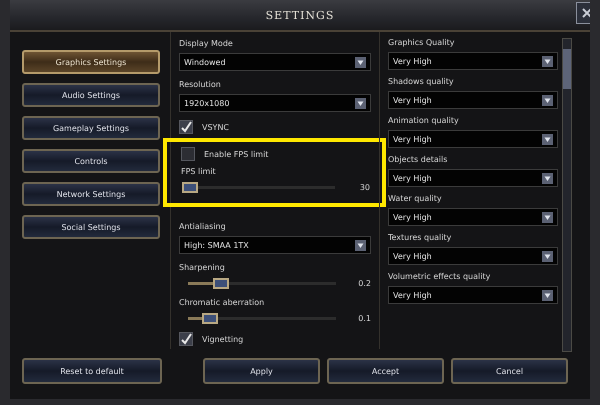  I want to click on close-icon, so click(585, 13).